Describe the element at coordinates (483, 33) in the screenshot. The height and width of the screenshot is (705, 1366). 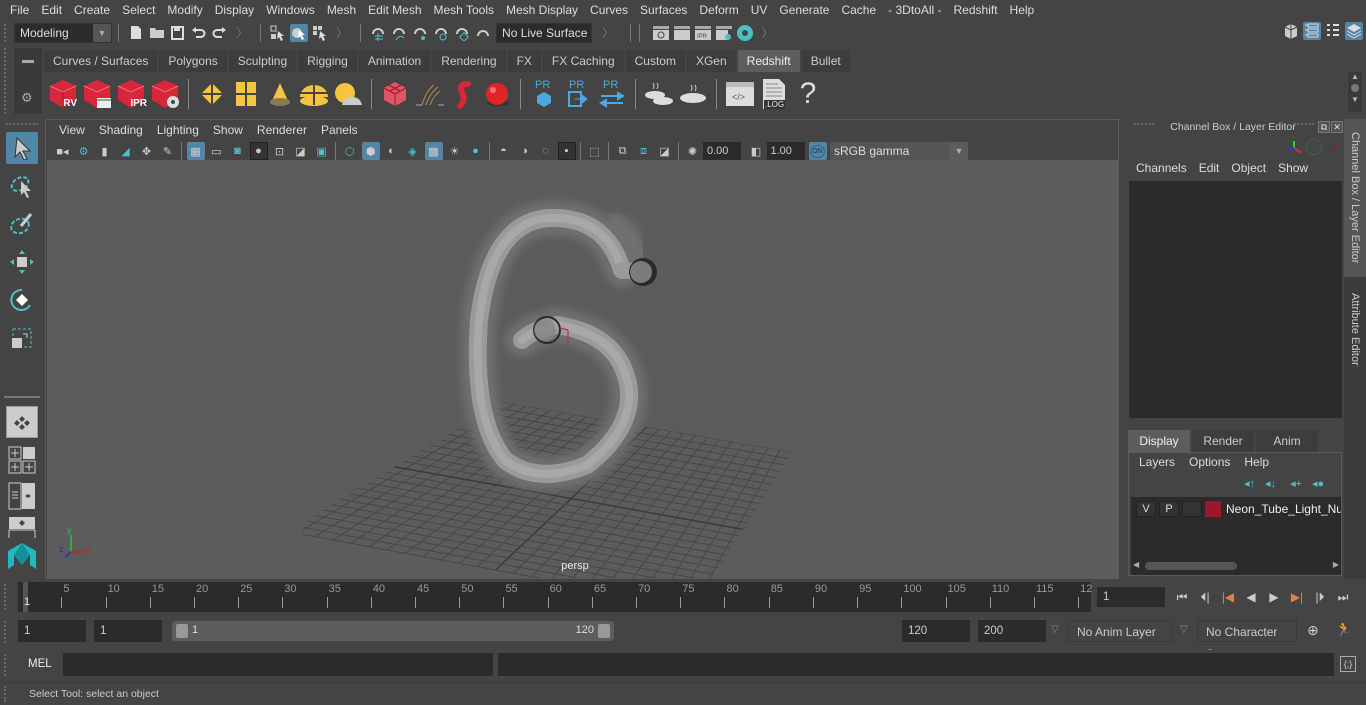
I see `make-live-icon` at that location.